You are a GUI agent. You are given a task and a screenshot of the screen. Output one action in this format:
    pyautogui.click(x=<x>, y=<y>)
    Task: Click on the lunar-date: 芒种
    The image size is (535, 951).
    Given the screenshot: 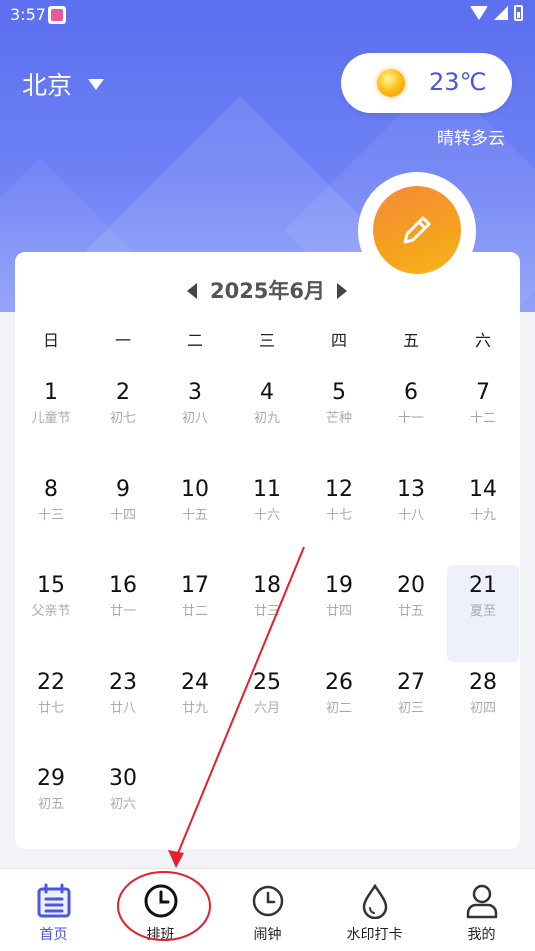 What is the action you would take?
    pyautogui.click(x=338, y=418)
    